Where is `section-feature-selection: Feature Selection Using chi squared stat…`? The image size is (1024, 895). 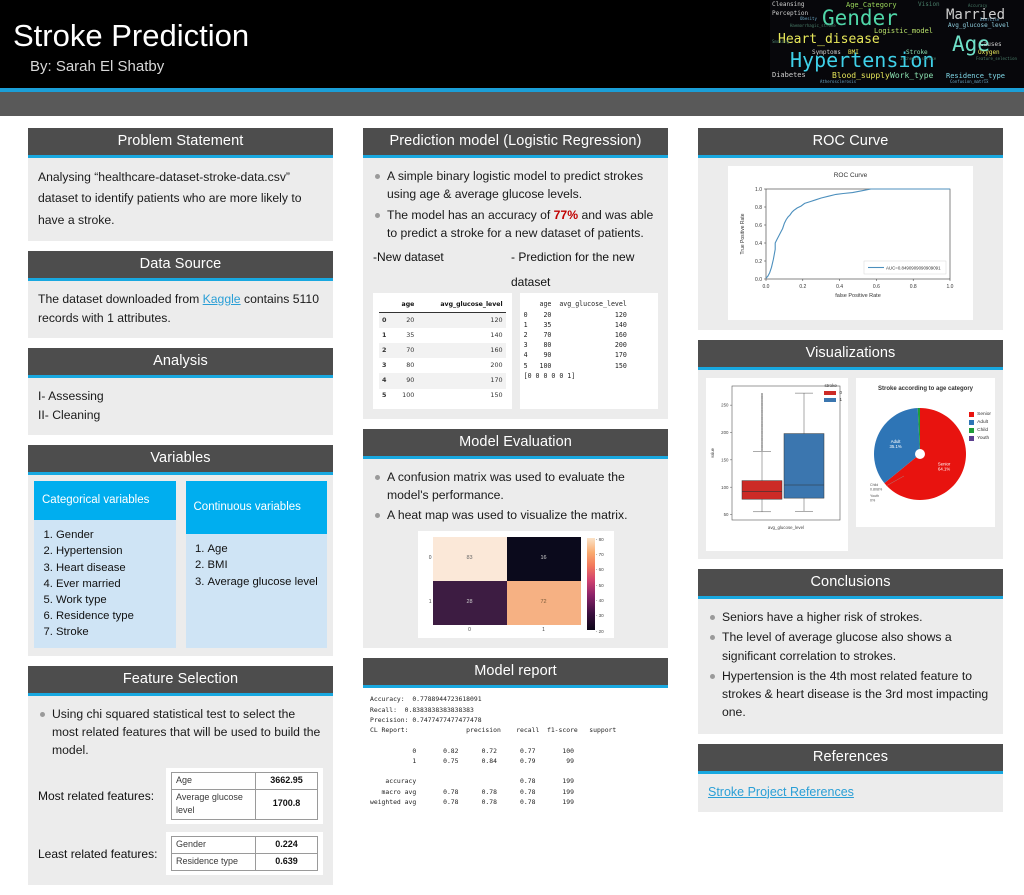
section-feature-selection: Feature Selection Using chi squared stat… is located at coordinates (180, 775).